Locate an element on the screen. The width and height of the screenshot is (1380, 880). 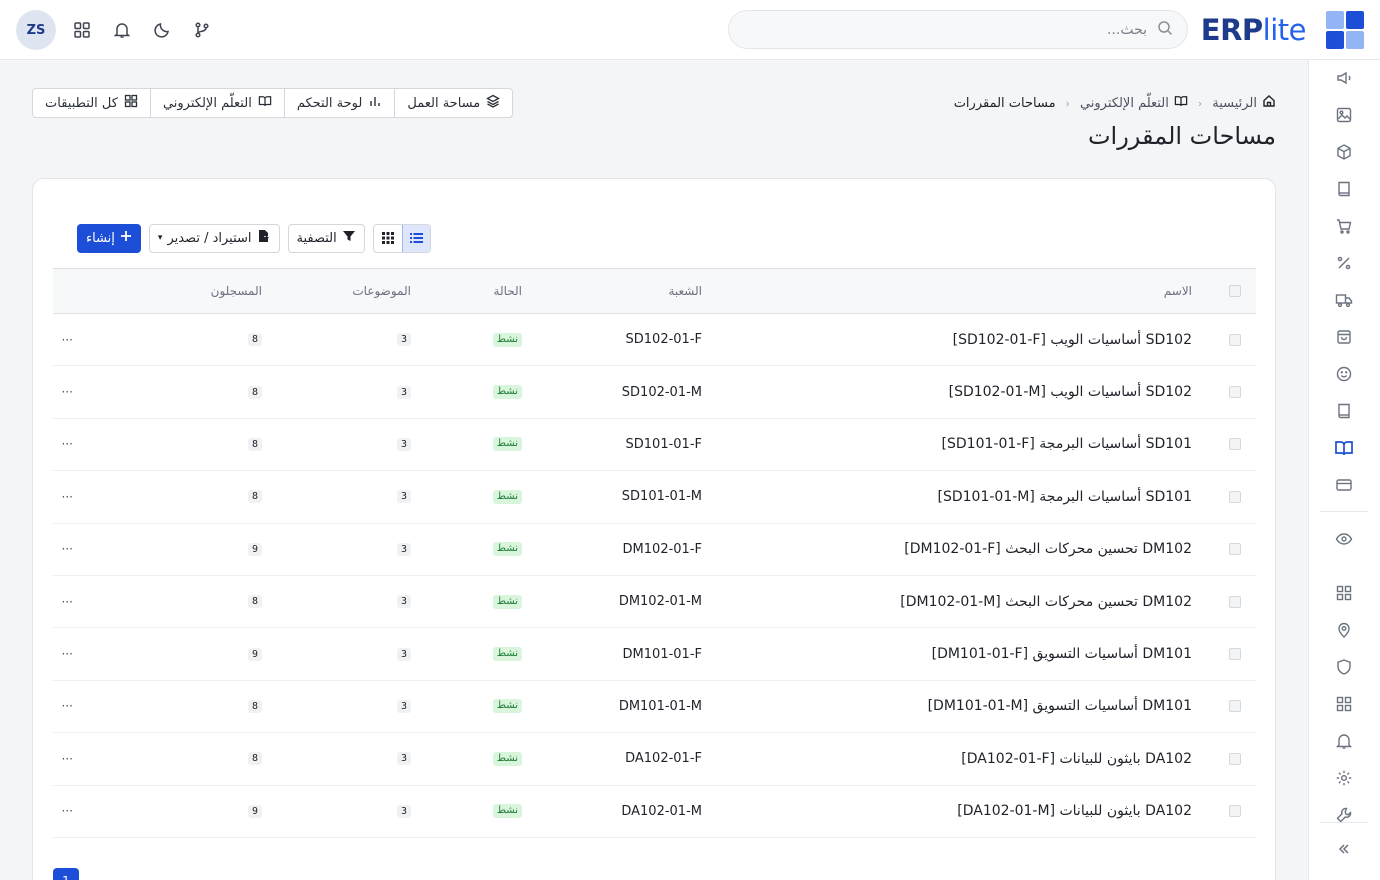
search-box is located at coordinates (958, 29).